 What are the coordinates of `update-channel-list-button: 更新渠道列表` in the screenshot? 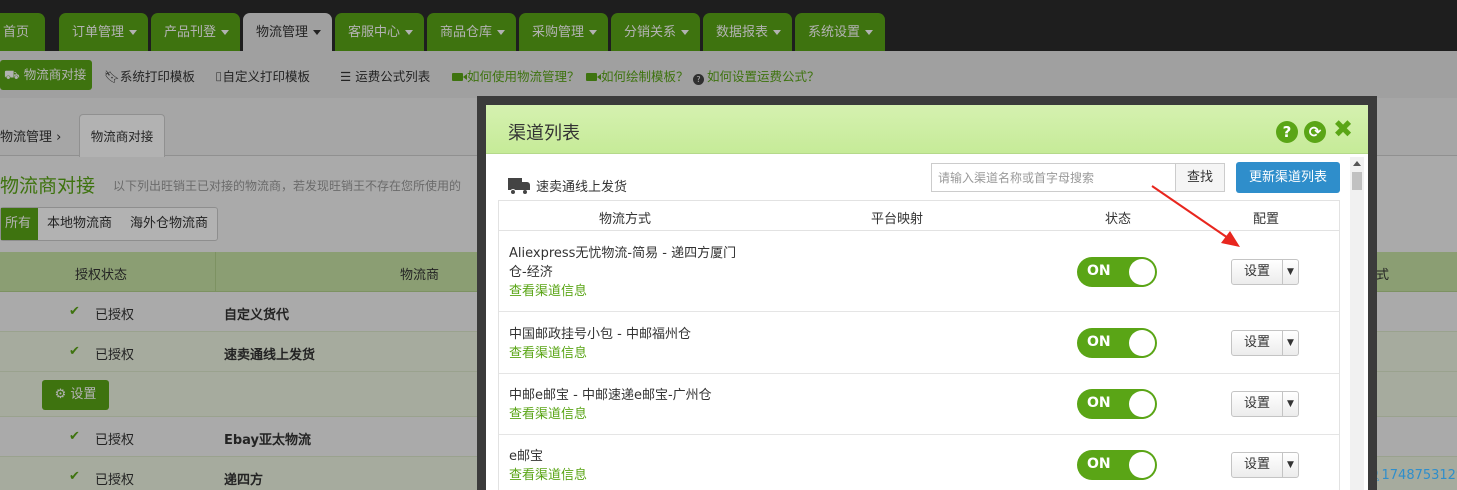 It's located at (1288, 177).